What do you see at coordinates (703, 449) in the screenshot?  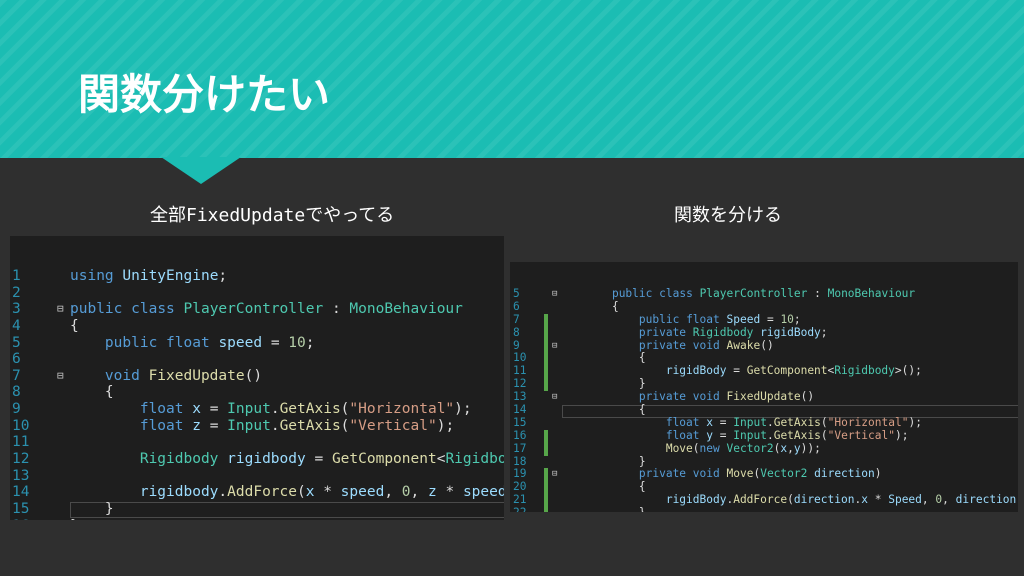 I see `code-text: Move(new Vector2(x,y));` at bounding box center [703, 449].